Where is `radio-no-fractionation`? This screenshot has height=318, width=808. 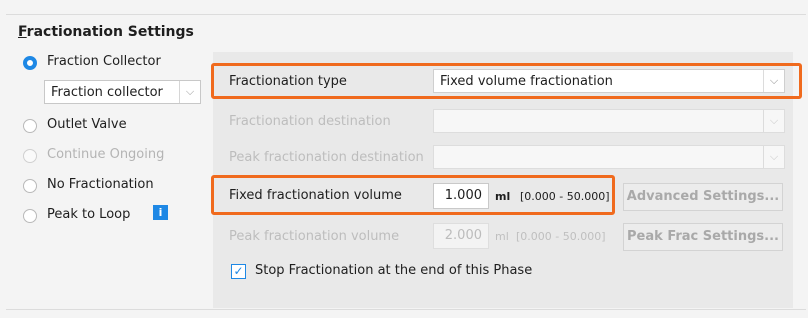 radio-no-fractionation is located at coordinates (30, 186).